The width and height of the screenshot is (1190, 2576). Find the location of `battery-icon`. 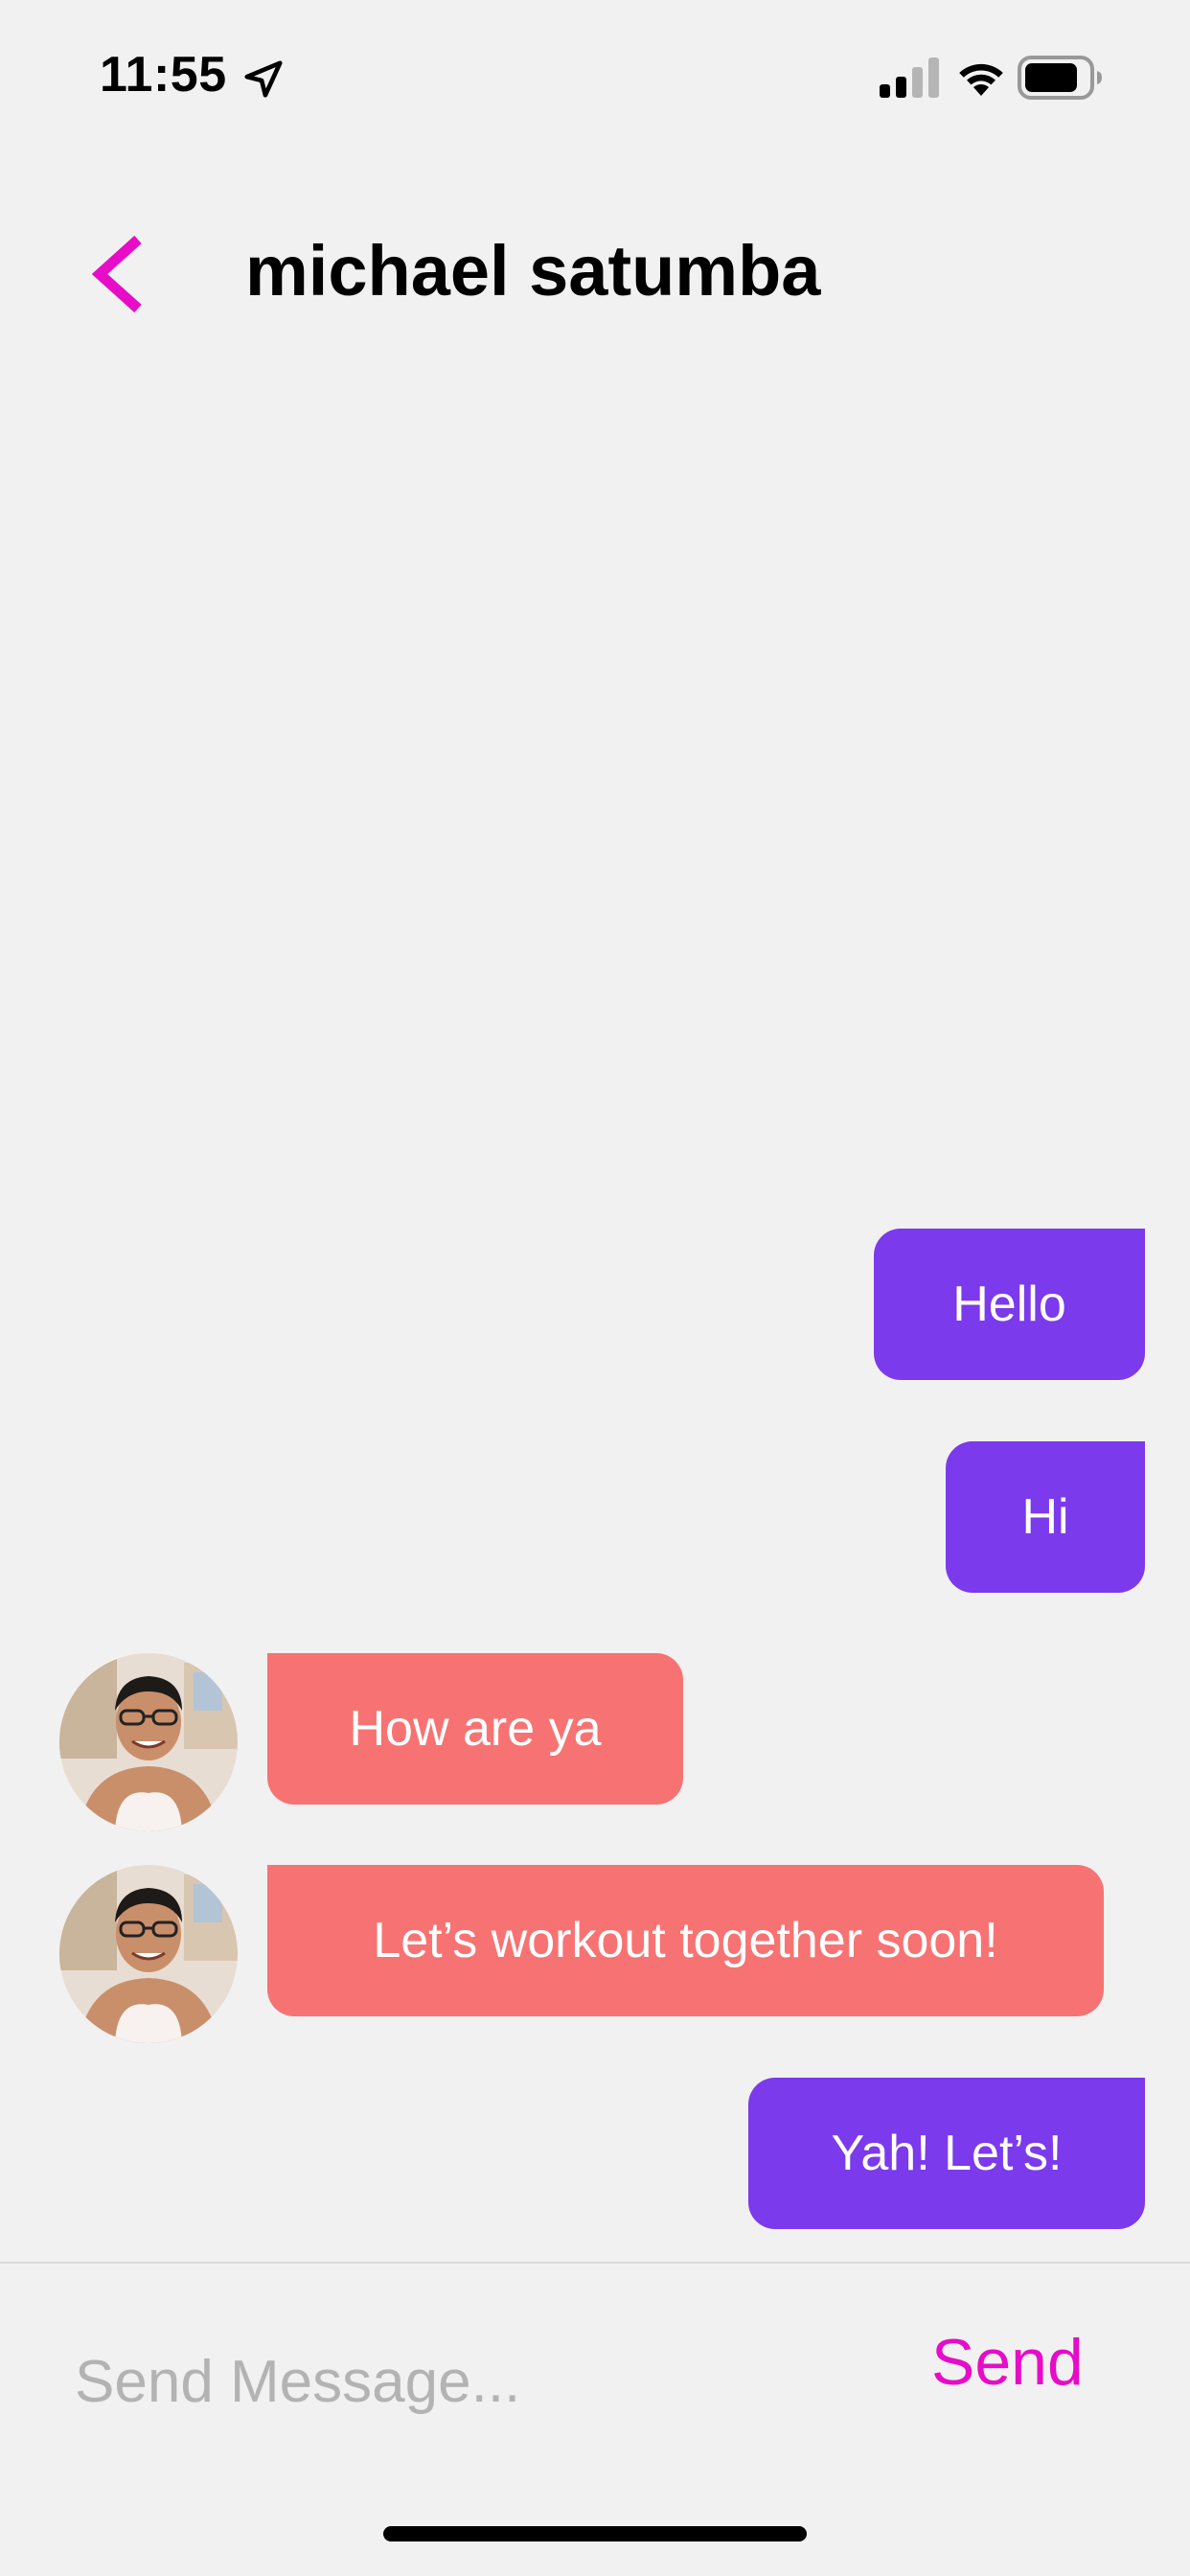

battery-icon is located at coordinates (1060, 78).